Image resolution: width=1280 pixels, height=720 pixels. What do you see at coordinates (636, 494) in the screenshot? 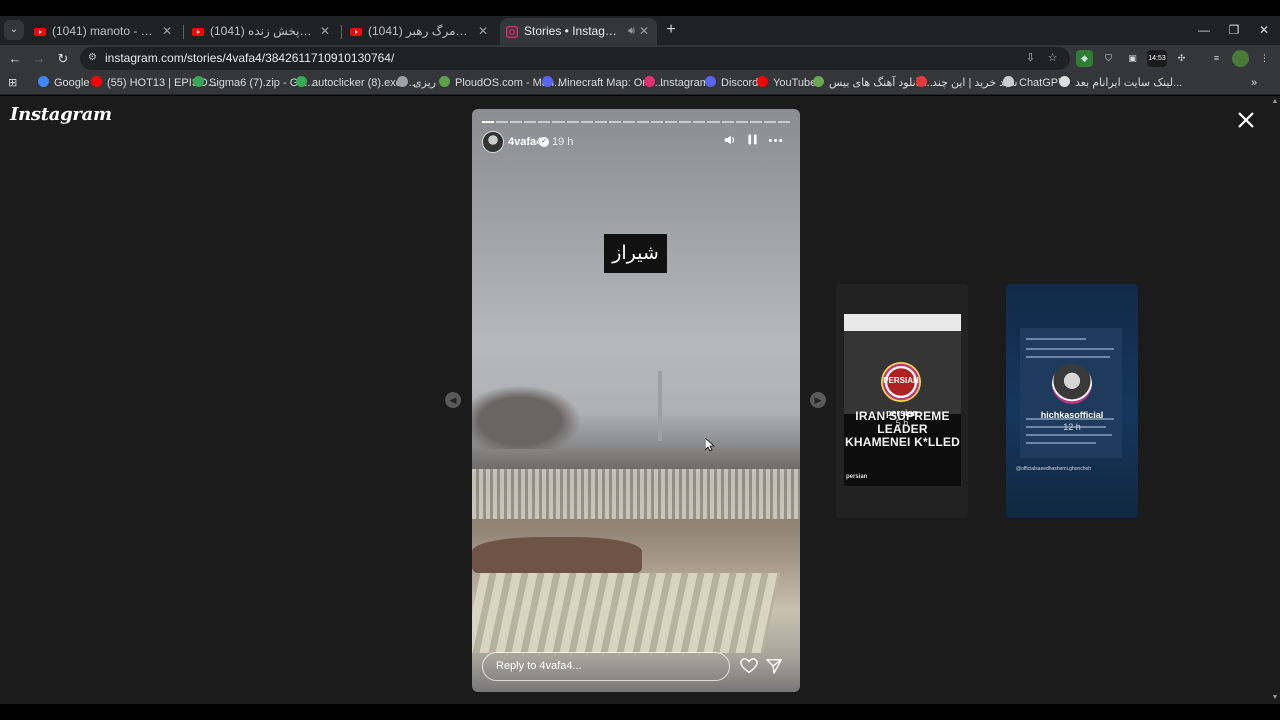
I see `story-image-rooftop` at bounding box center [636, 494].